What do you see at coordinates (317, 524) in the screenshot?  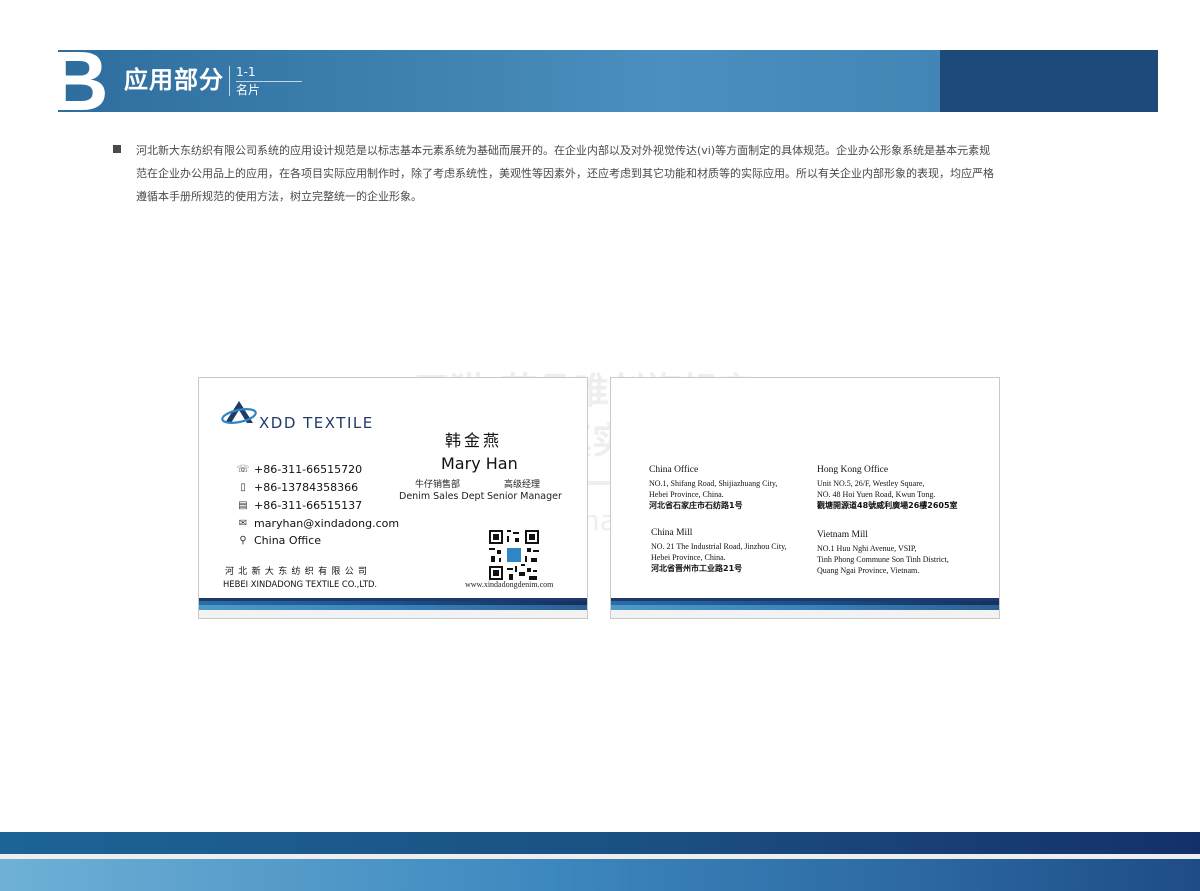 I see `contact-email: ✉ maryhan@xindadong.com` at bounding box center [317, 524].